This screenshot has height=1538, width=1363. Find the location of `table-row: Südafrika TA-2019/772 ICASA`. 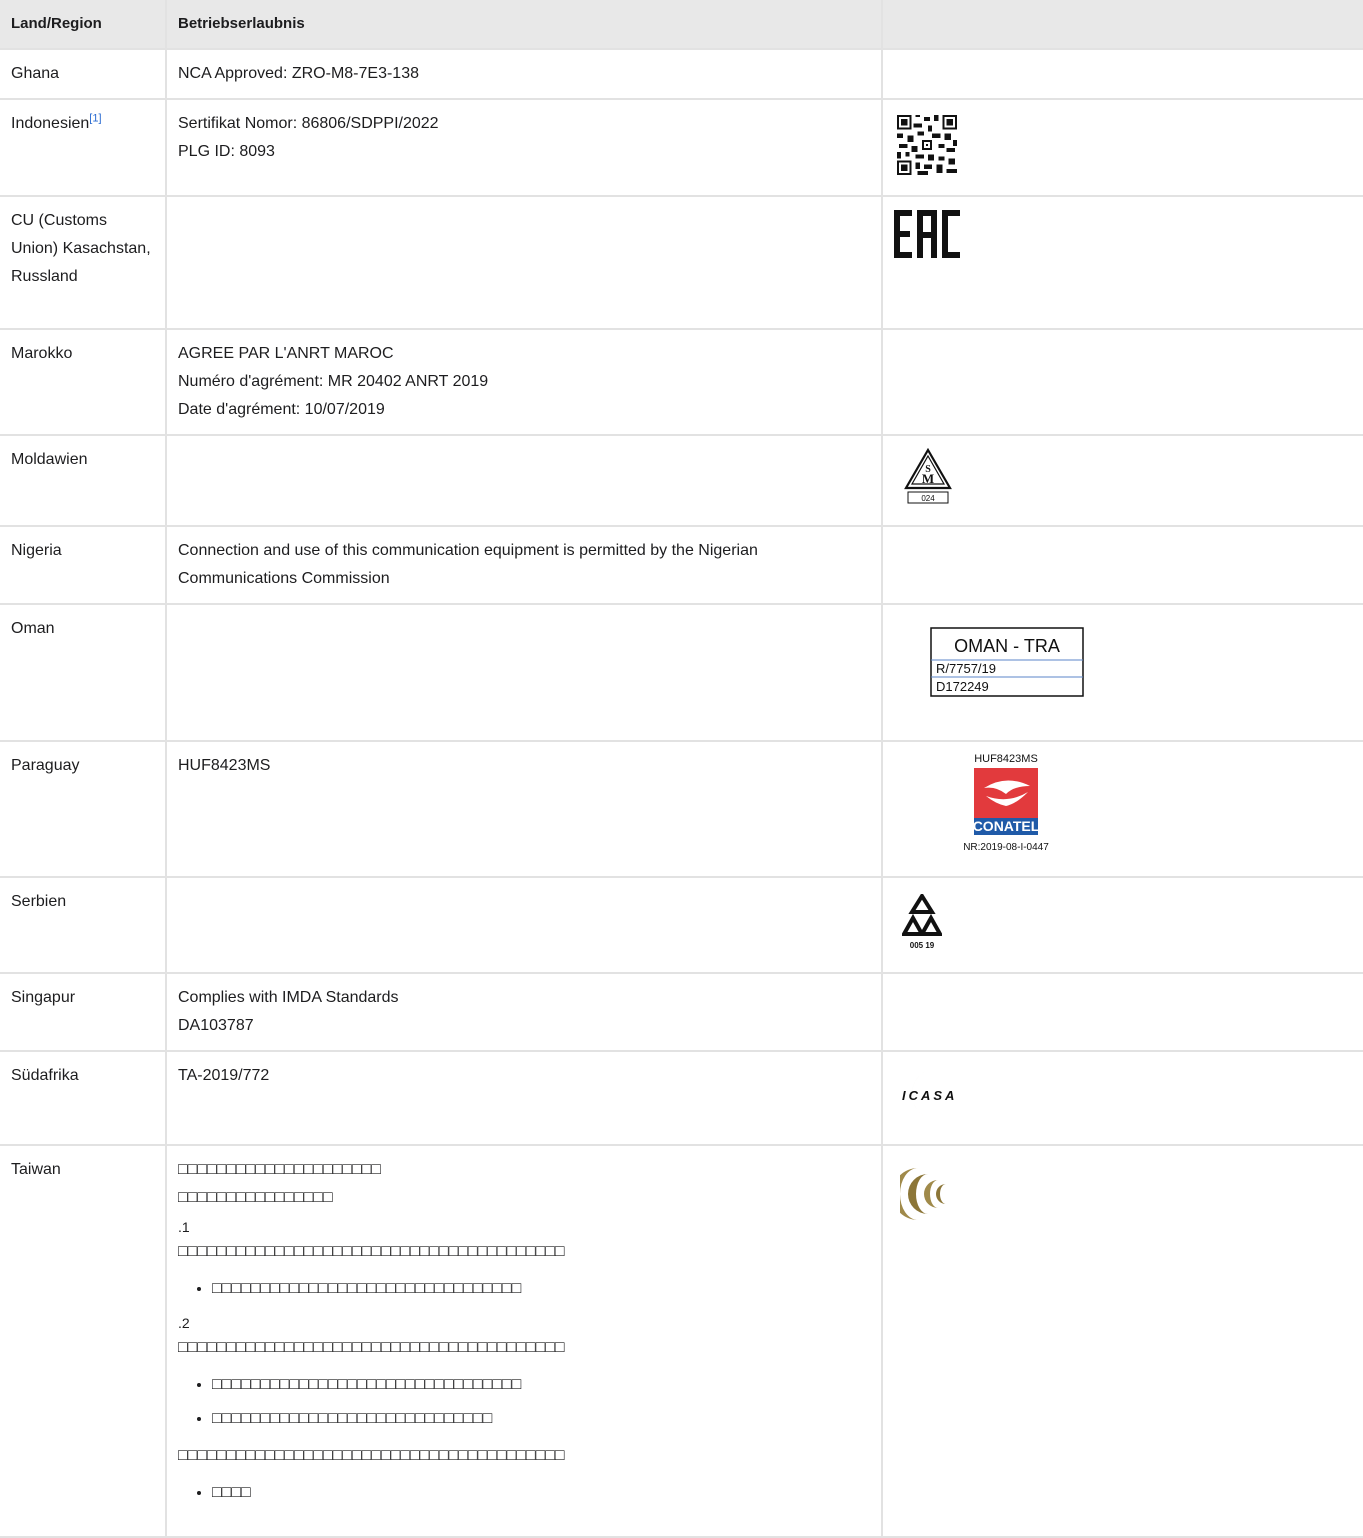

table-row: Südafrika TA-2019/772 ICASA is located at coordinates (681, 1098).